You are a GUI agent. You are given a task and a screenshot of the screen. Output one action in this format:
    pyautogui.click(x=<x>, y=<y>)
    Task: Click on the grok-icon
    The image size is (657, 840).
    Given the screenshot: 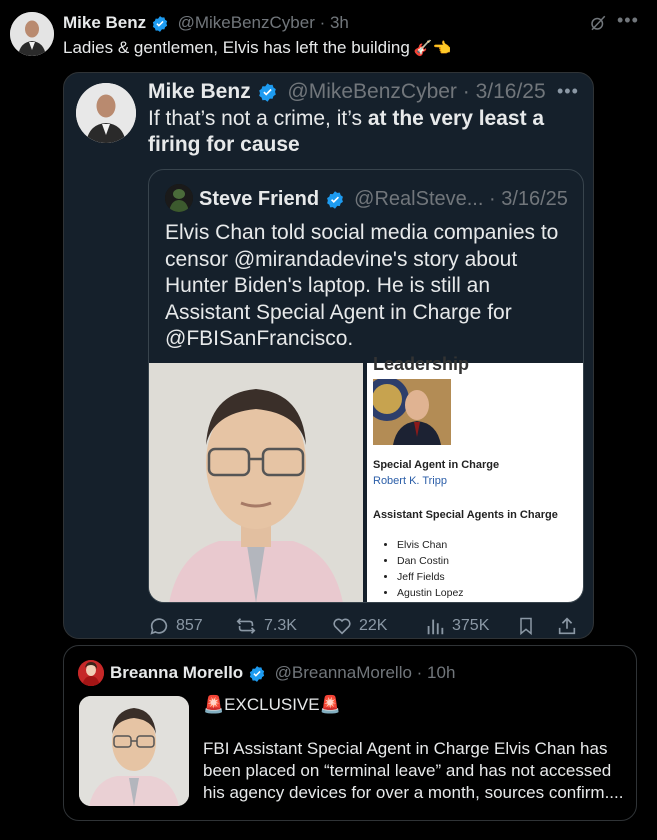 What is the action you would take?
    pyautogui.click(x=598, y=25)
    